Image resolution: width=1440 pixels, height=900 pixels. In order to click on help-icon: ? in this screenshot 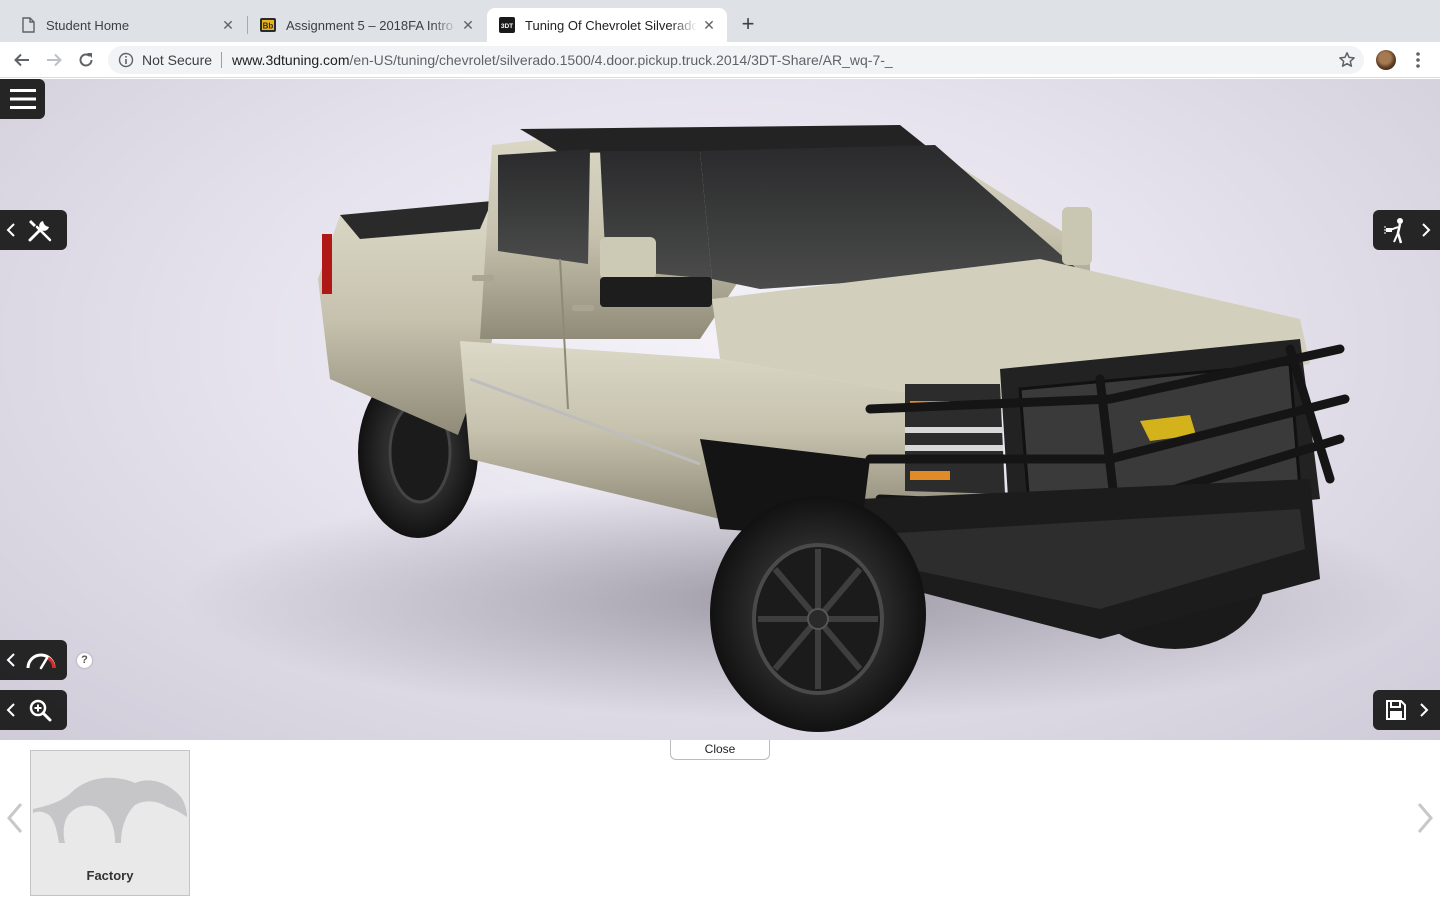, I will do `click(84, 660)`.